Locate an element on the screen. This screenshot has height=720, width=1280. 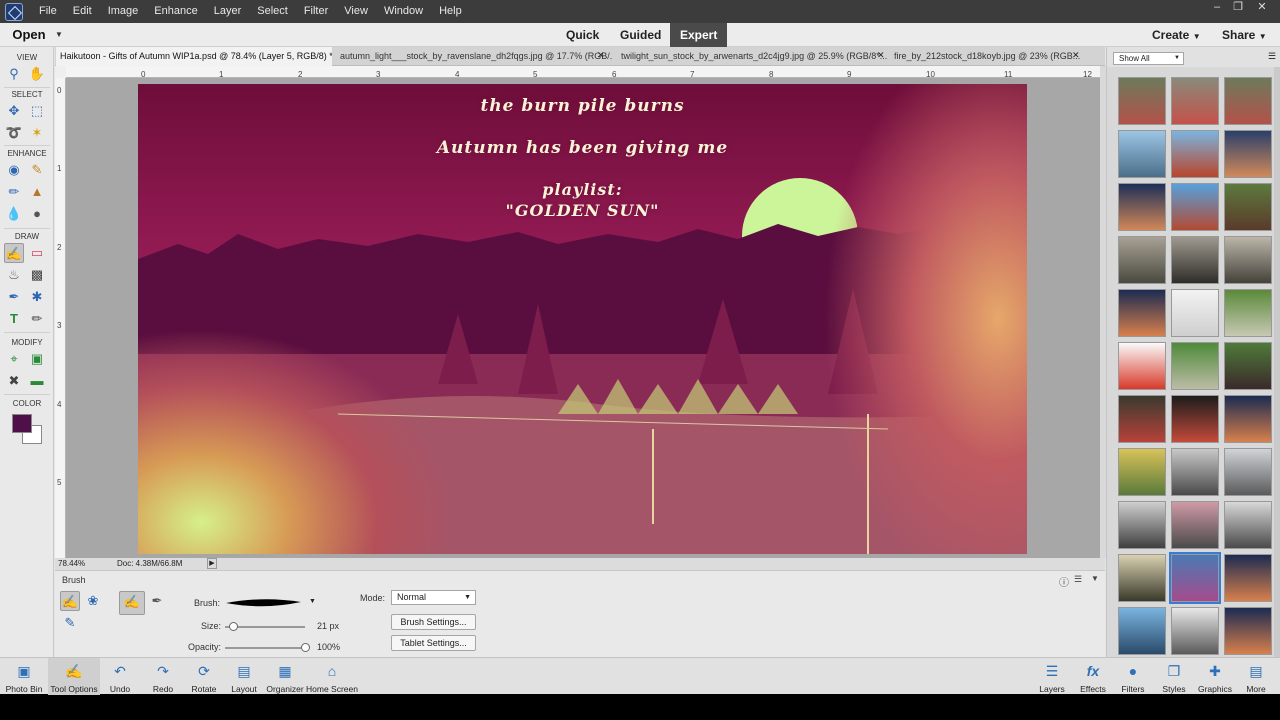
rotate-button: ⟳ Rotate is located at coordinates (204, 676).